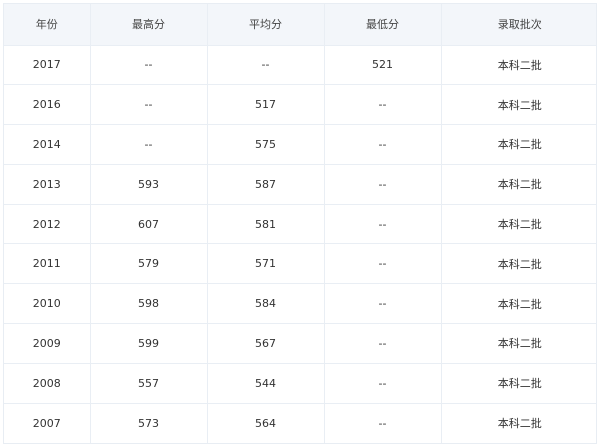 The height and width of the screenshot is (447, 600). Describe the element at coordinates (47, 224) in the screenshot. I see `cell-year: 2012` at that location.